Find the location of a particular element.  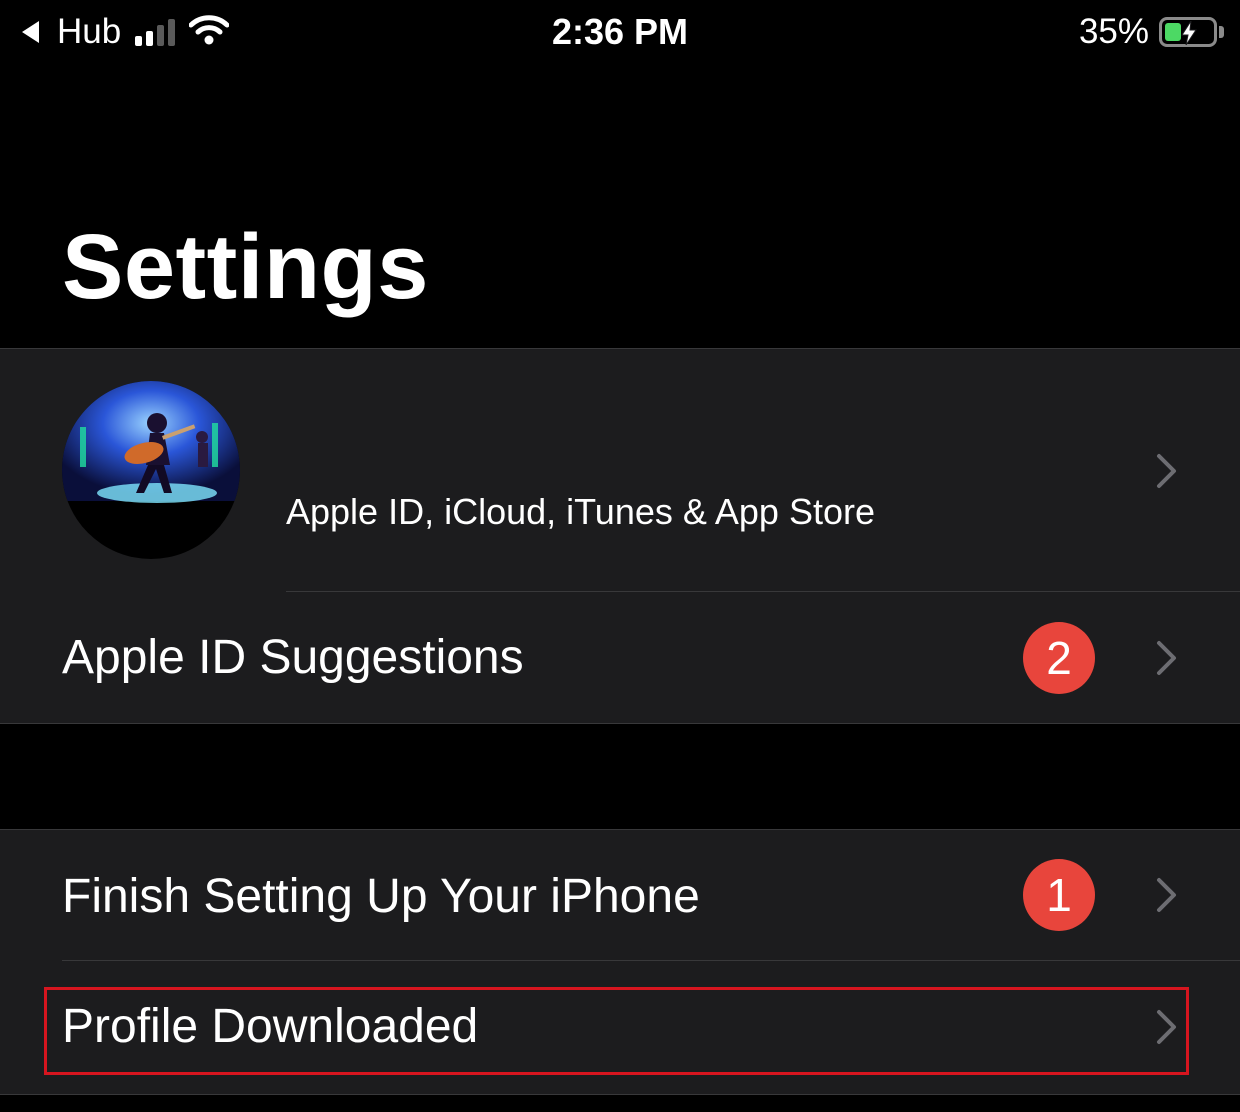

finish-setup-row: Finish Setting Up Your iPhone 1 is located at coordinates (620, 895).